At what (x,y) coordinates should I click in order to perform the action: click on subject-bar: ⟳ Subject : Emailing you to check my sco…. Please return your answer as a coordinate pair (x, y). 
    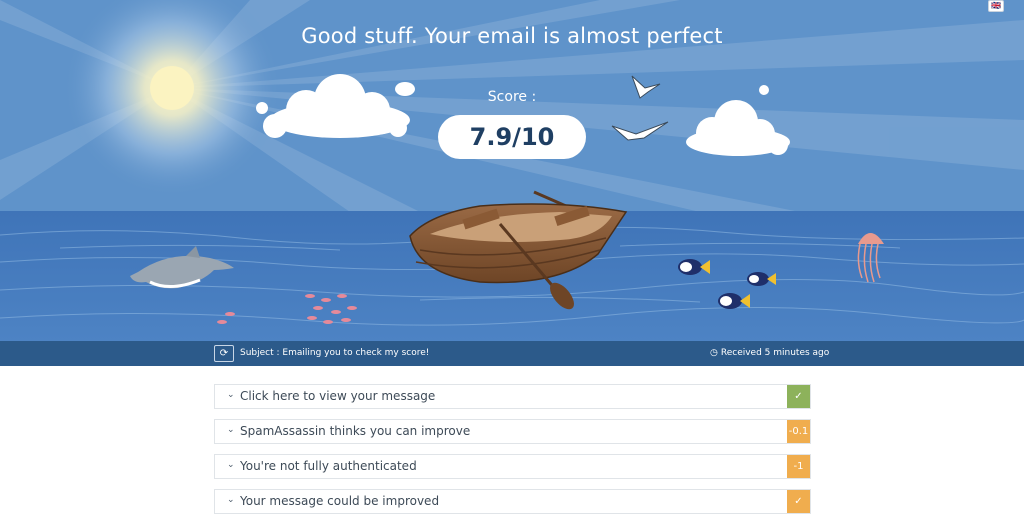
    Looking at the image, I should click on (512, 353).